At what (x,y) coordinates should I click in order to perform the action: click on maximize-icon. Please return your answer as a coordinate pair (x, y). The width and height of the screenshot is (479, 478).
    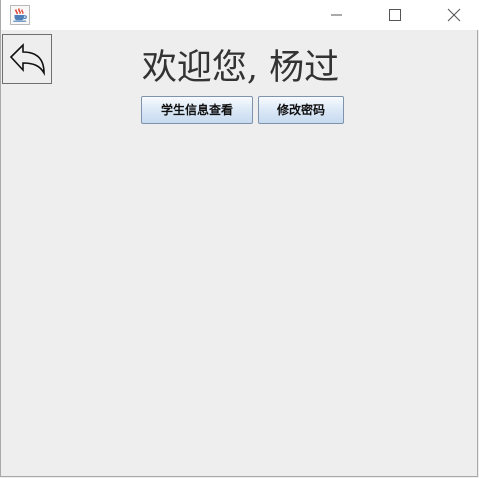
    Looking at the image, I should click on (394, 14).